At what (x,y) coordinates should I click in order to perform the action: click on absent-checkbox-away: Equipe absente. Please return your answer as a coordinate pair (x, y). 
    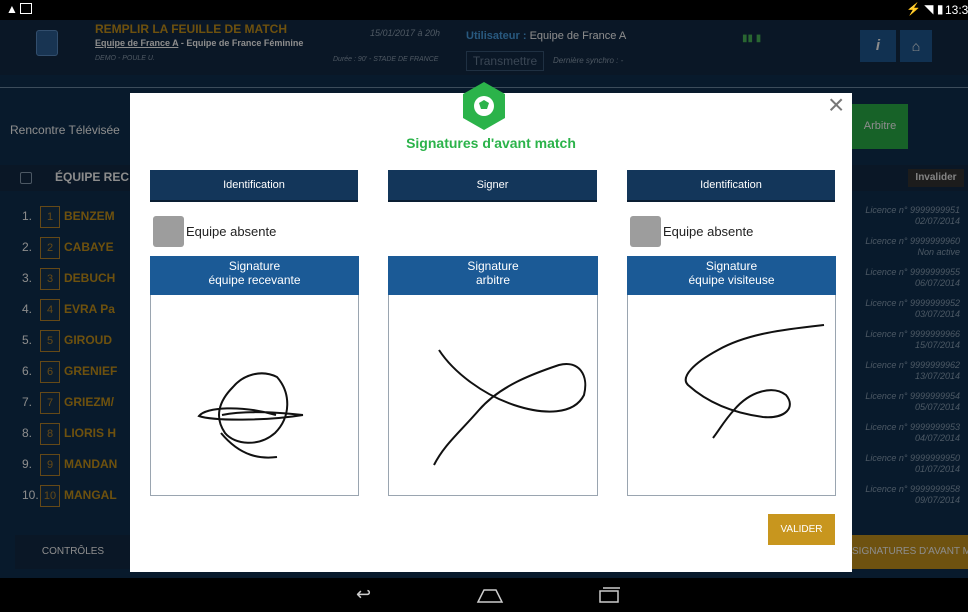
    Looking at the image, I should click on (691, 231).